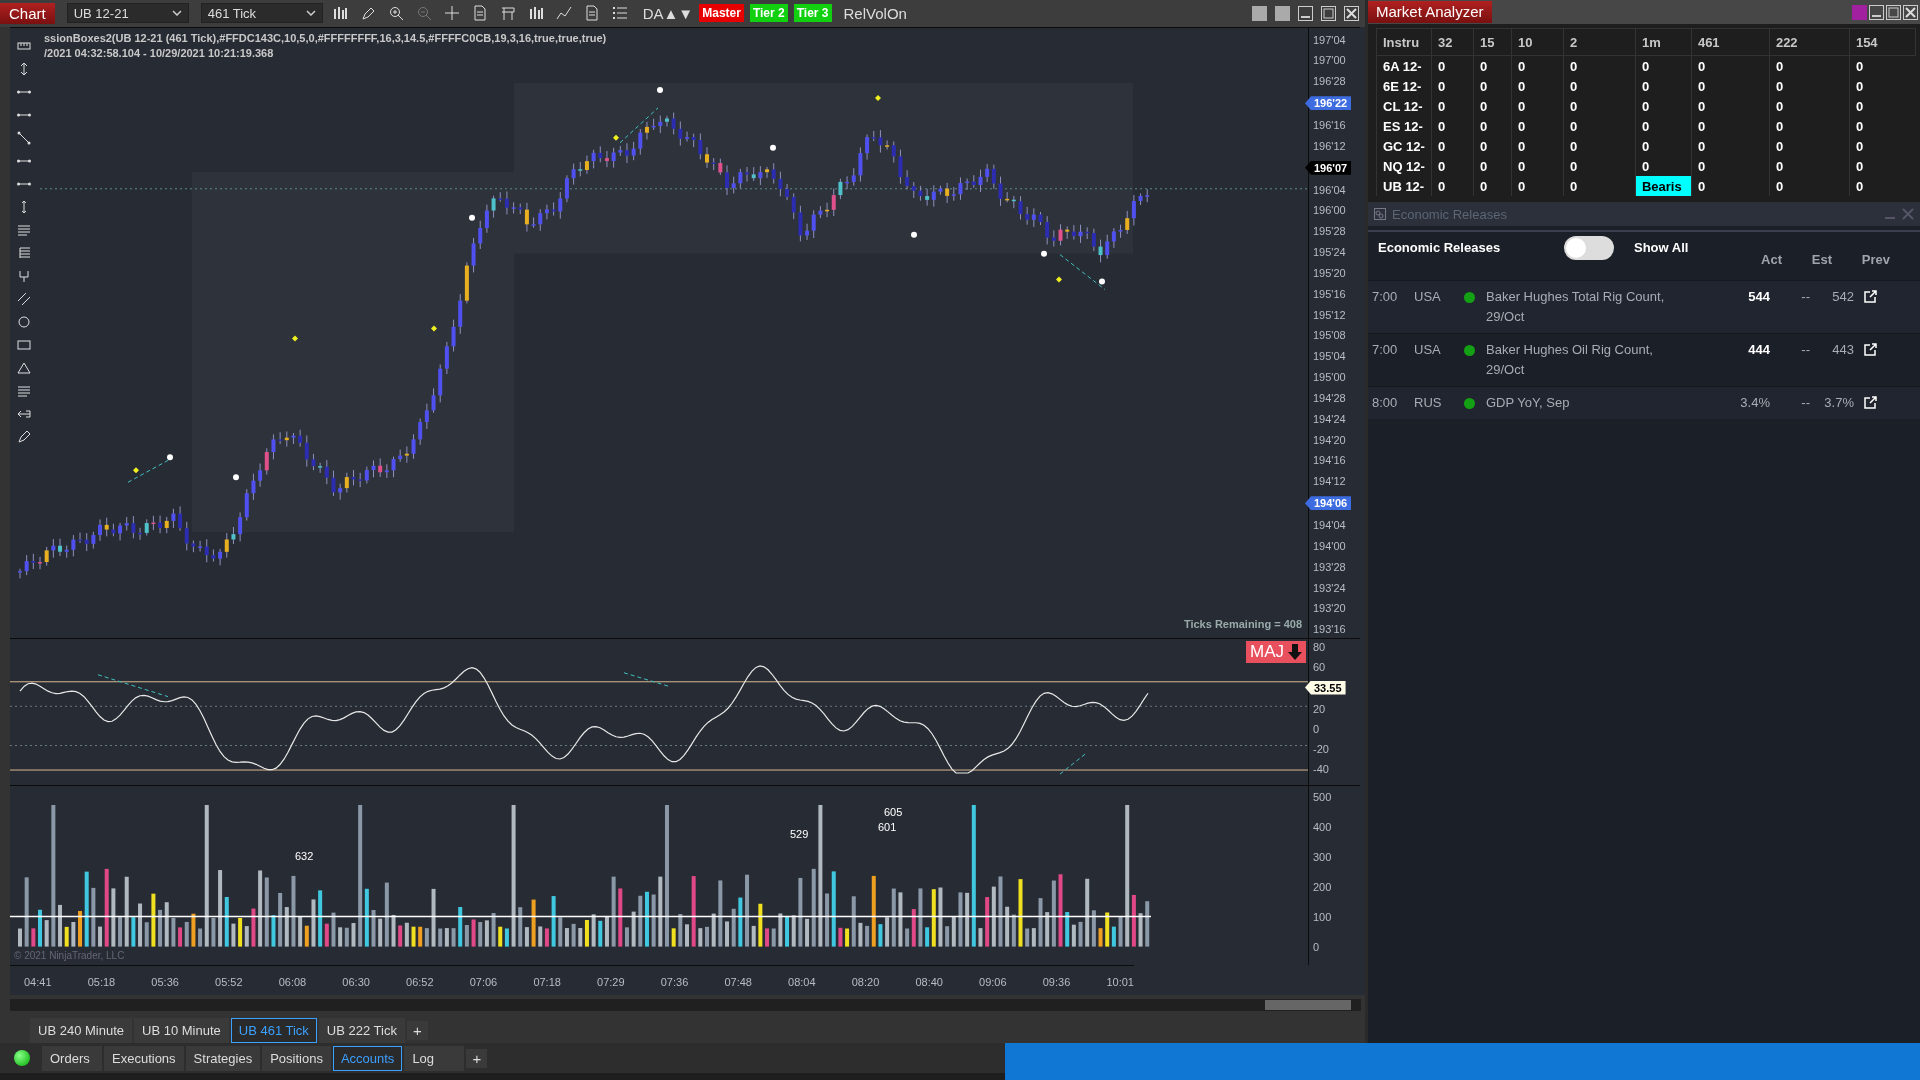 The width and height of the screenshot is (1920, 1080). I want to click on diagonal-line-icon, so click(24, 137).